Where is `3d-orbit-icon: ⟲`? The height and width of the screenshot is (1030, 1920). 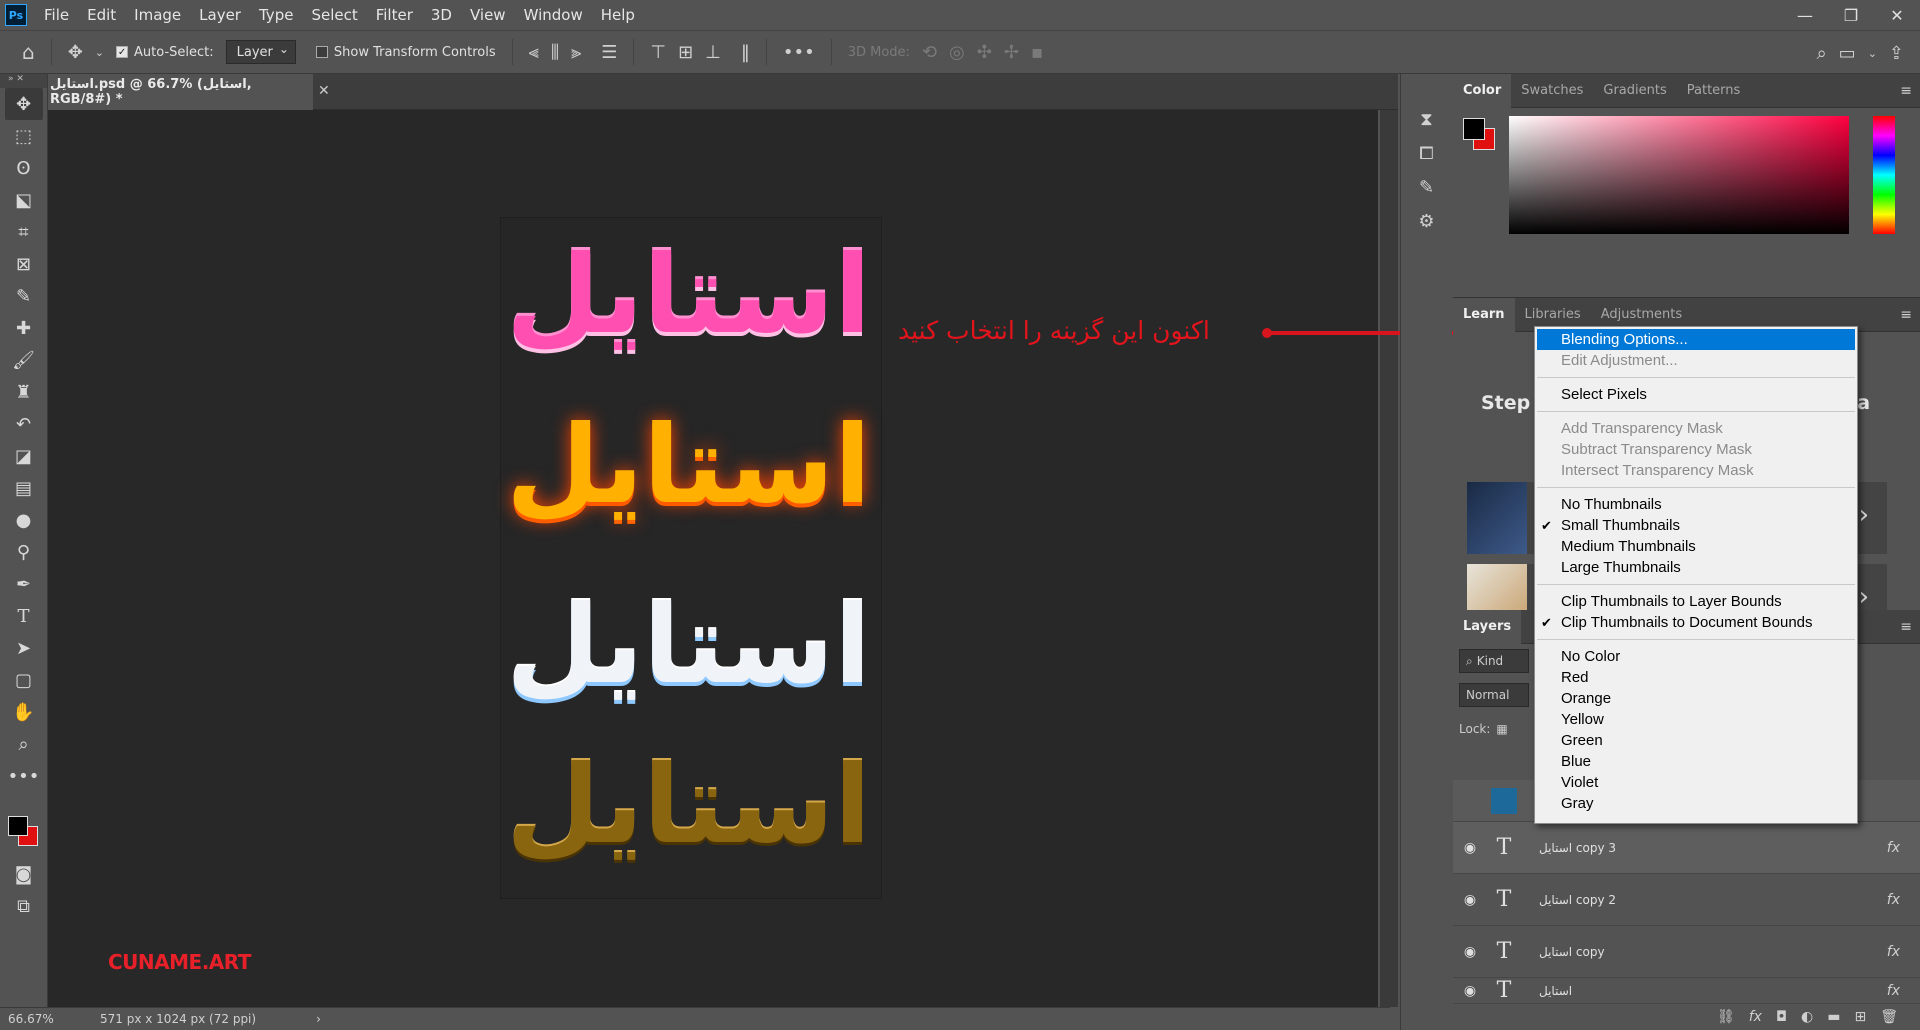
3d-orbit-icon: ⟲ is located at coordinates (929, 52).